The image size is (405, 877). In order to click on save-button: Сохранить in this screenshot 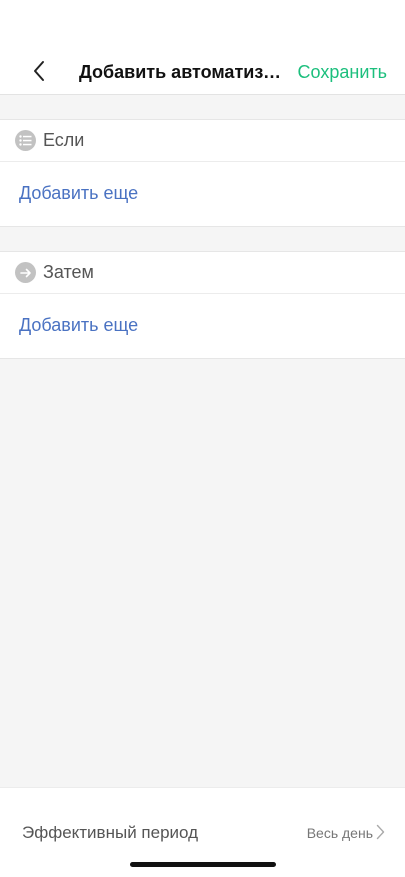, I will do `click(342, 72)`.